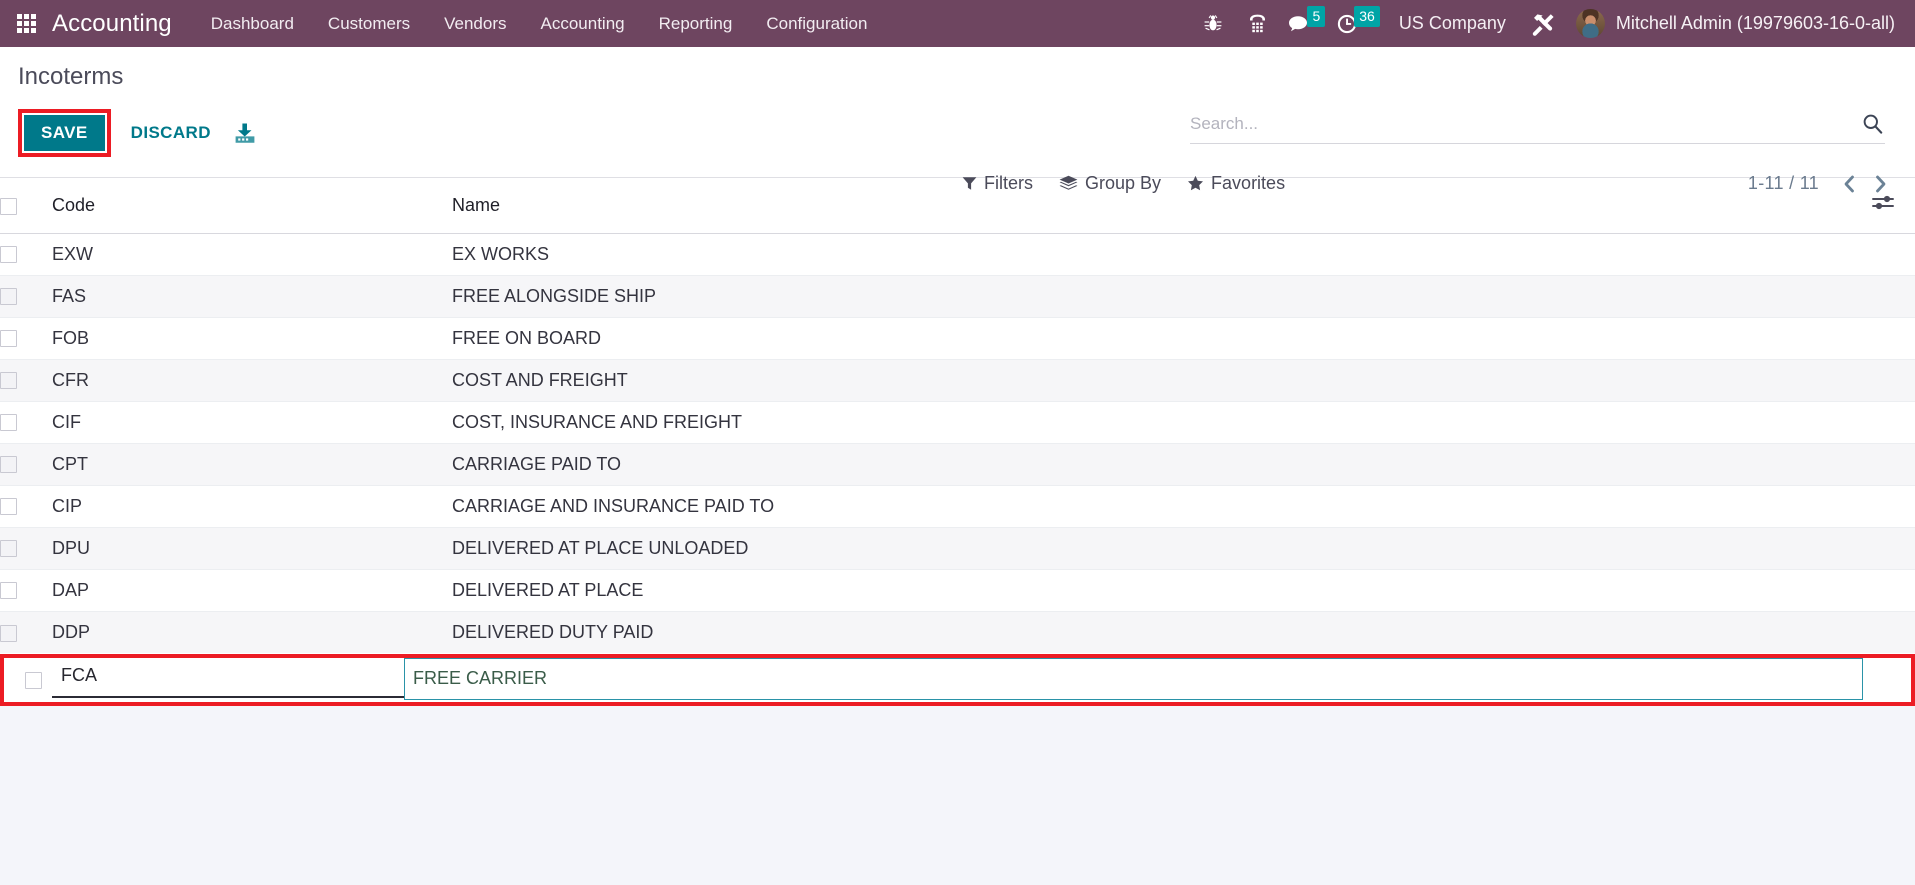 The width and height of the screenshot is (1915, 885). What do you see at coordinates (1236, 183) in the screenshot?
I see `favorites-dropdown: Favorites` at bounding box center [1236, 183].